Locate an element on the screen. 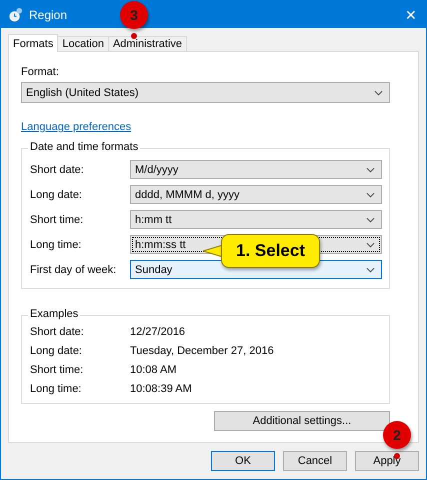 The width and height of the screenshot is (427, 480). field-label: Long time: is located at coordinates (56, 244).